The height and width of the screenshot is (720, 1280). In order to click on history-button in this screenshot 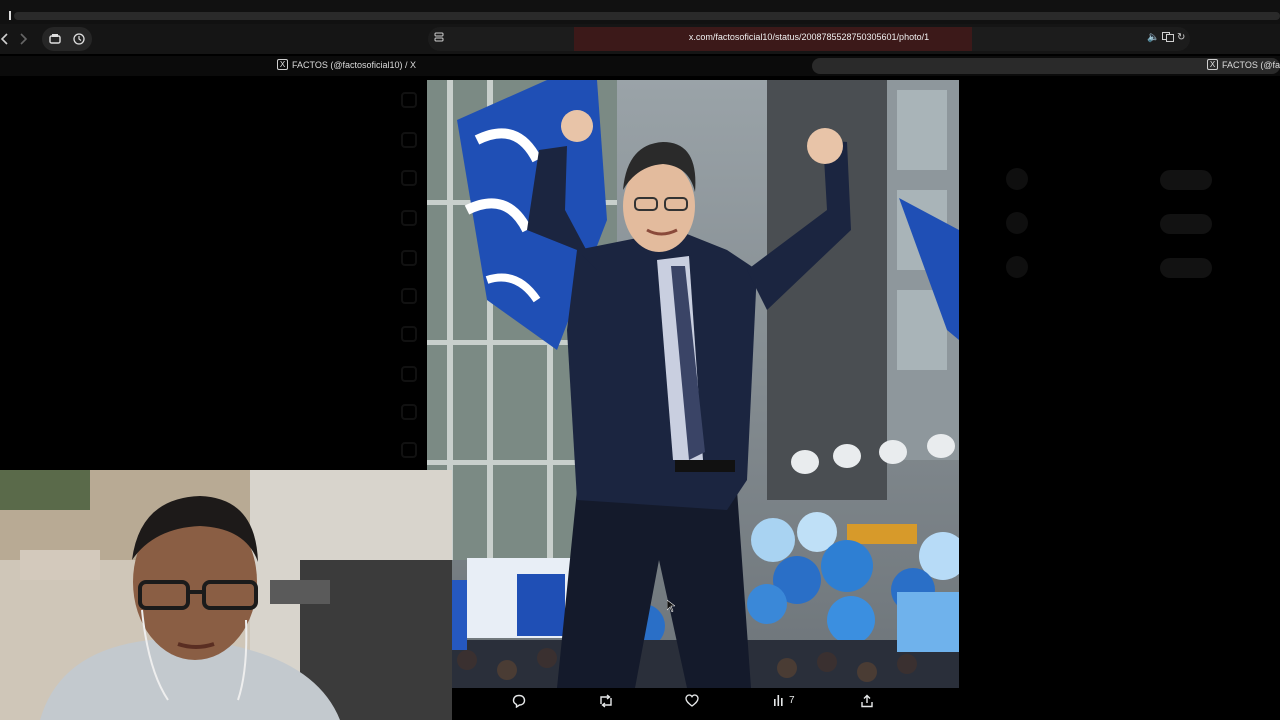, I will do `click(79, 39)`.